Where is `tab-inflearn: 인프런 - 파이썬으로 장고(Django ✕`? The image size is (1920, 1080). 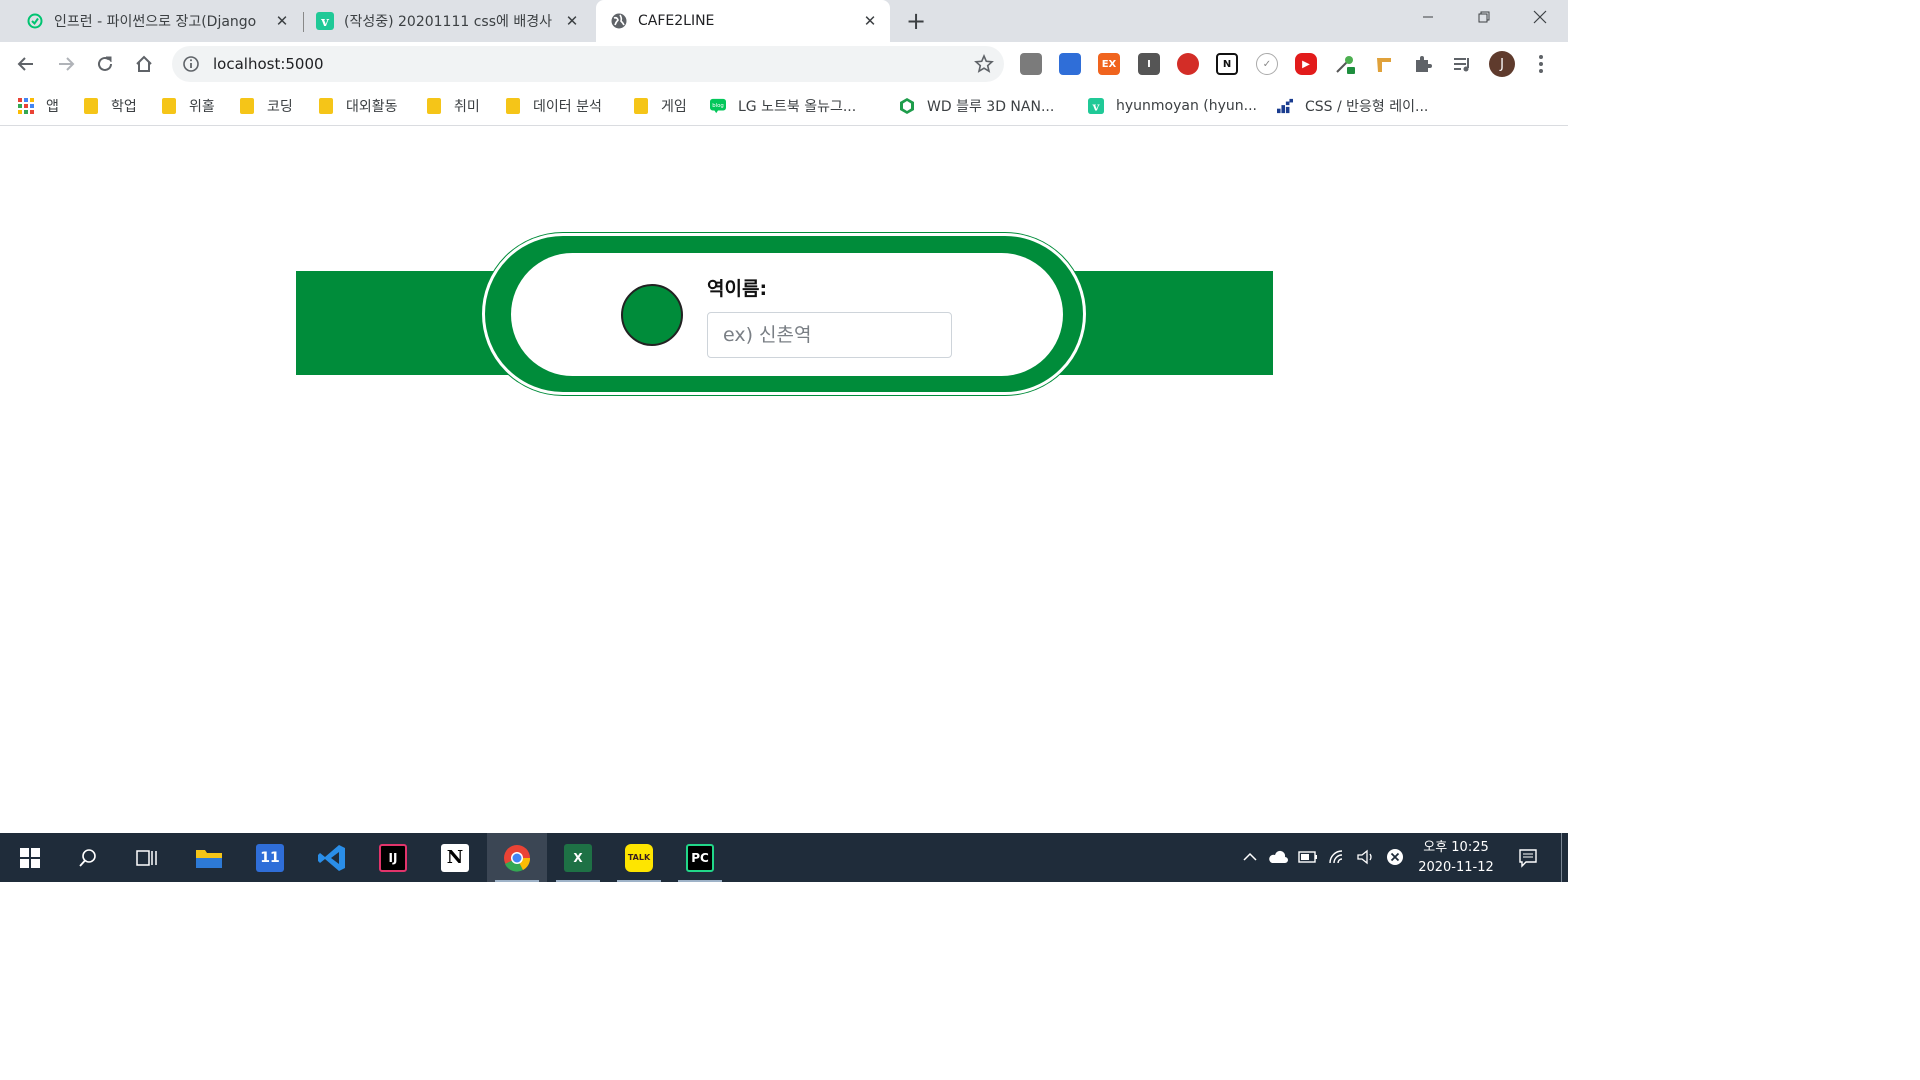
tab-inflearn: 인프런 - 파이썬으로 장고(Django ✕ is located at coordinates (159, 21).